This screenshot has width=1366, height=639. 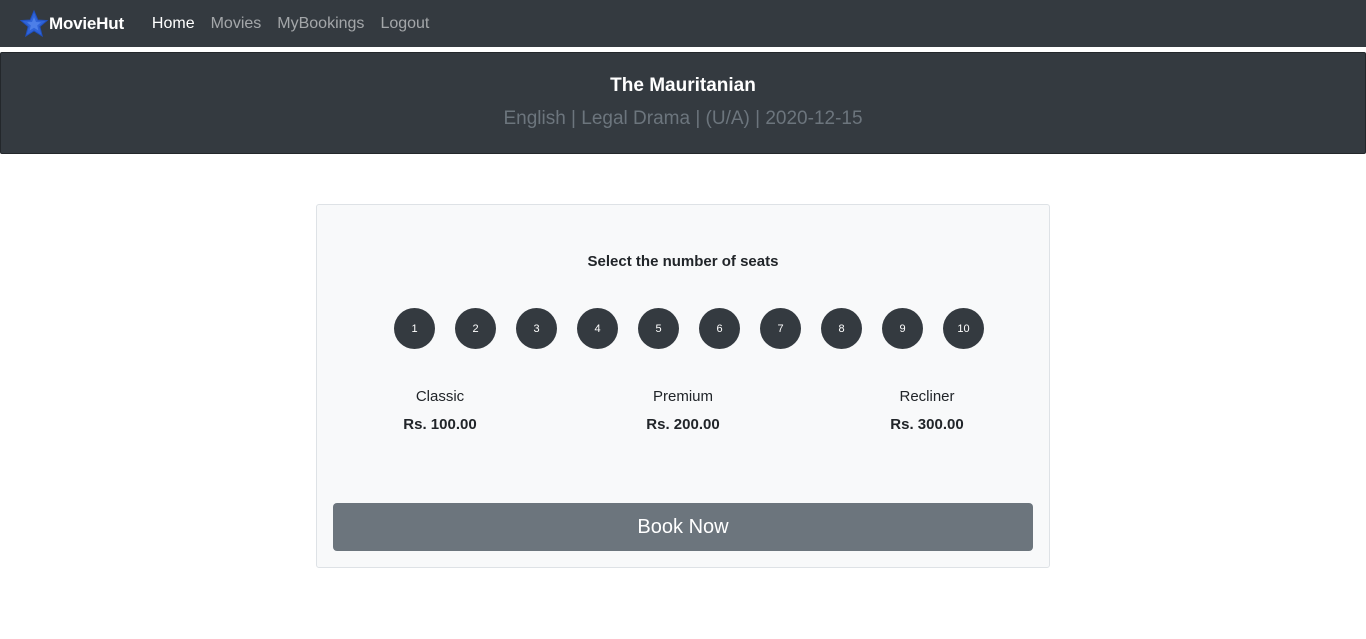 I want to click on seat-count-9-button: 9, so click(x=902, y=328).